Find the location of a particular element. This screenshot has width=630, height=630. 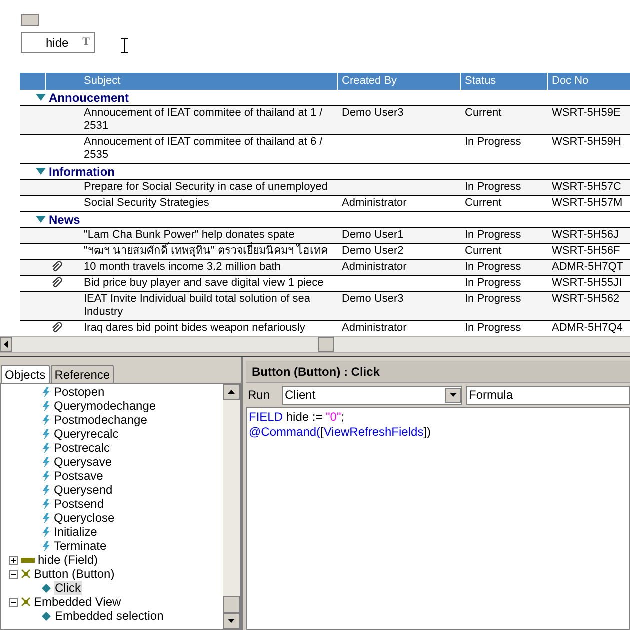

subject-cell: IEAT Invite Individual build total solution of sea Industry is located at coordinates (197, 305).